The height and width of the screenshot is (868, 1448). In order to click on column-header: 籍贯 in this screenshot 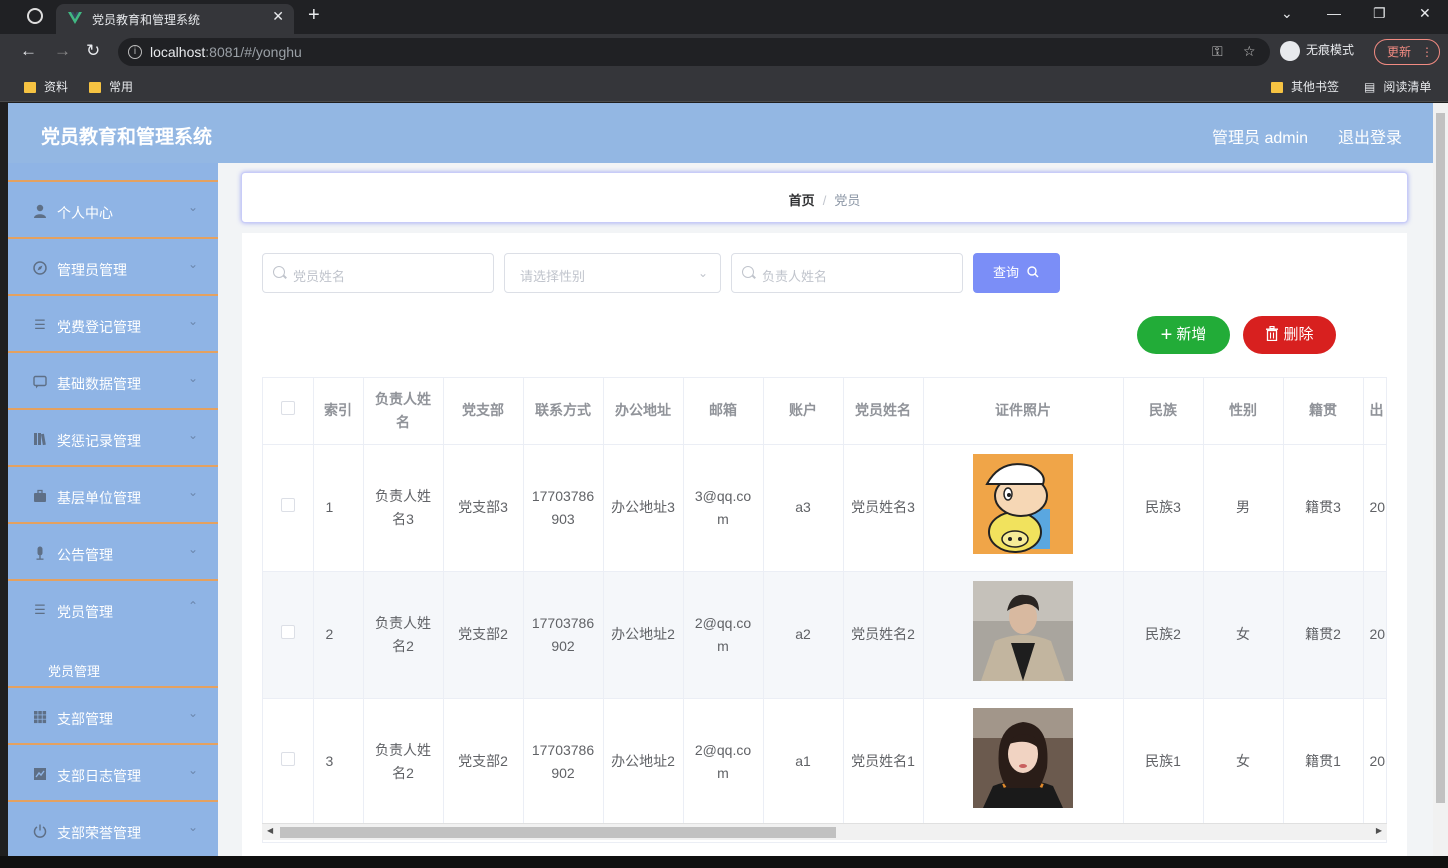, I will do `click(1323, 411)`.